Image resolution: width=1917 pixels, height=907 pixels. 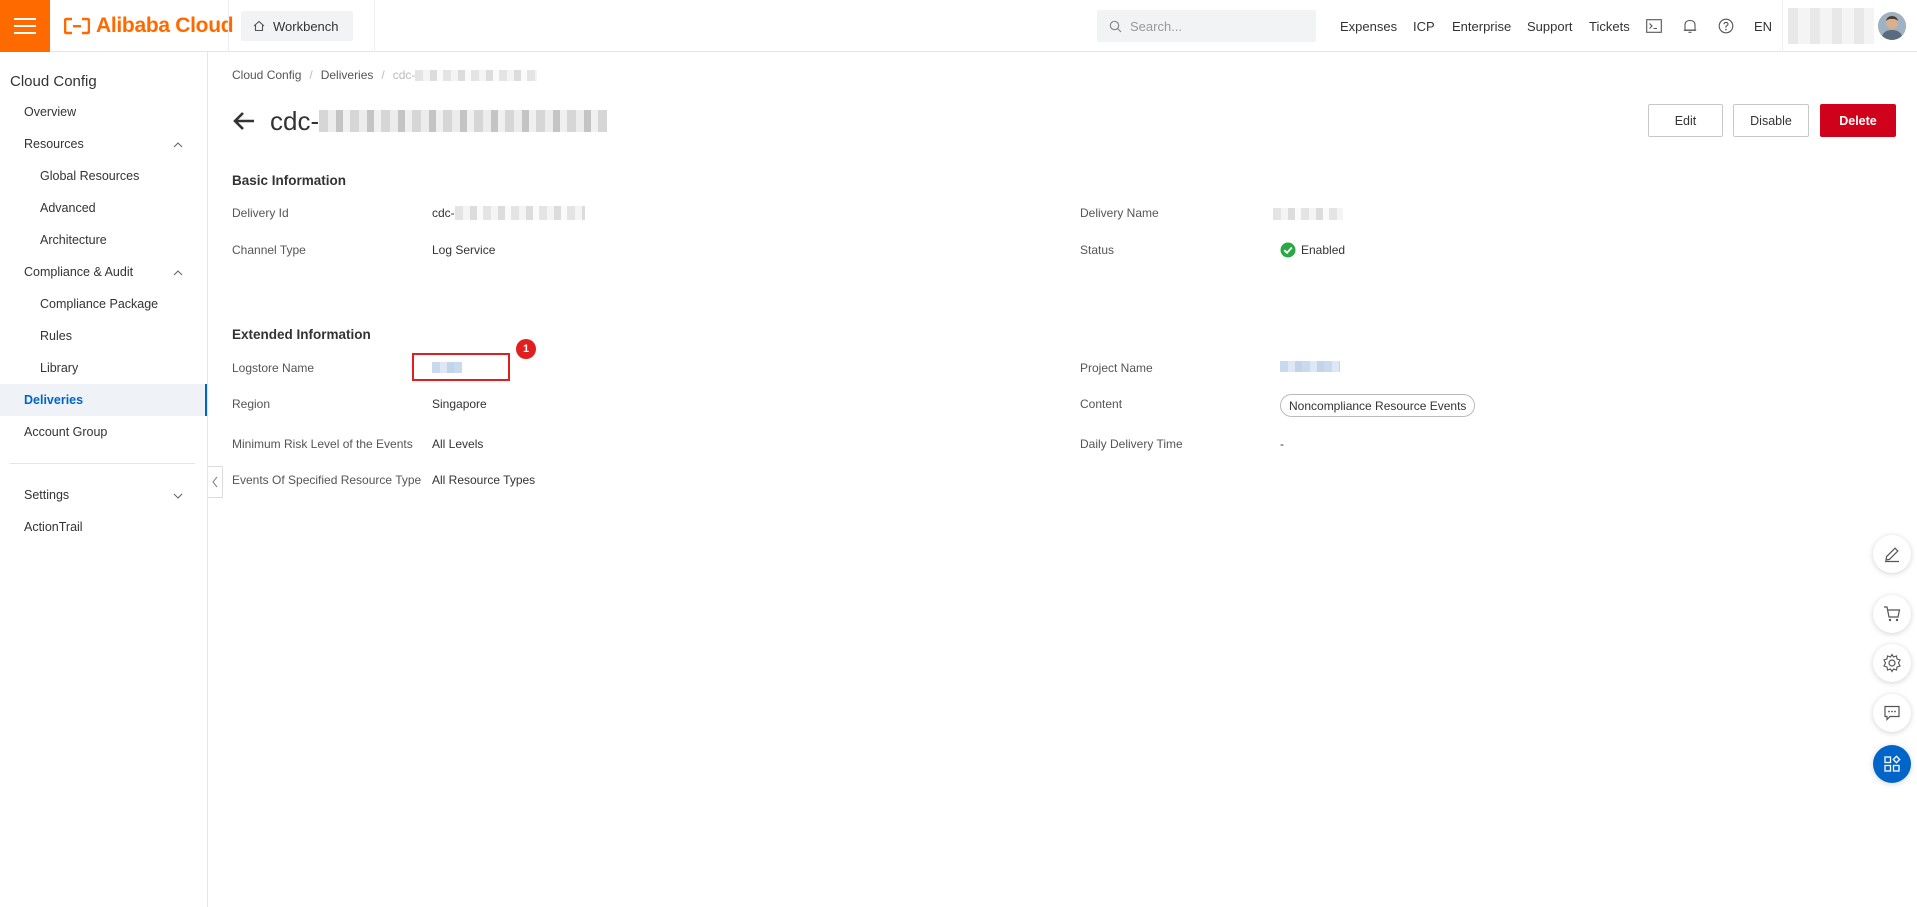 I want to click on sidebar-item-label: Settings, so click(x=47, y=495).